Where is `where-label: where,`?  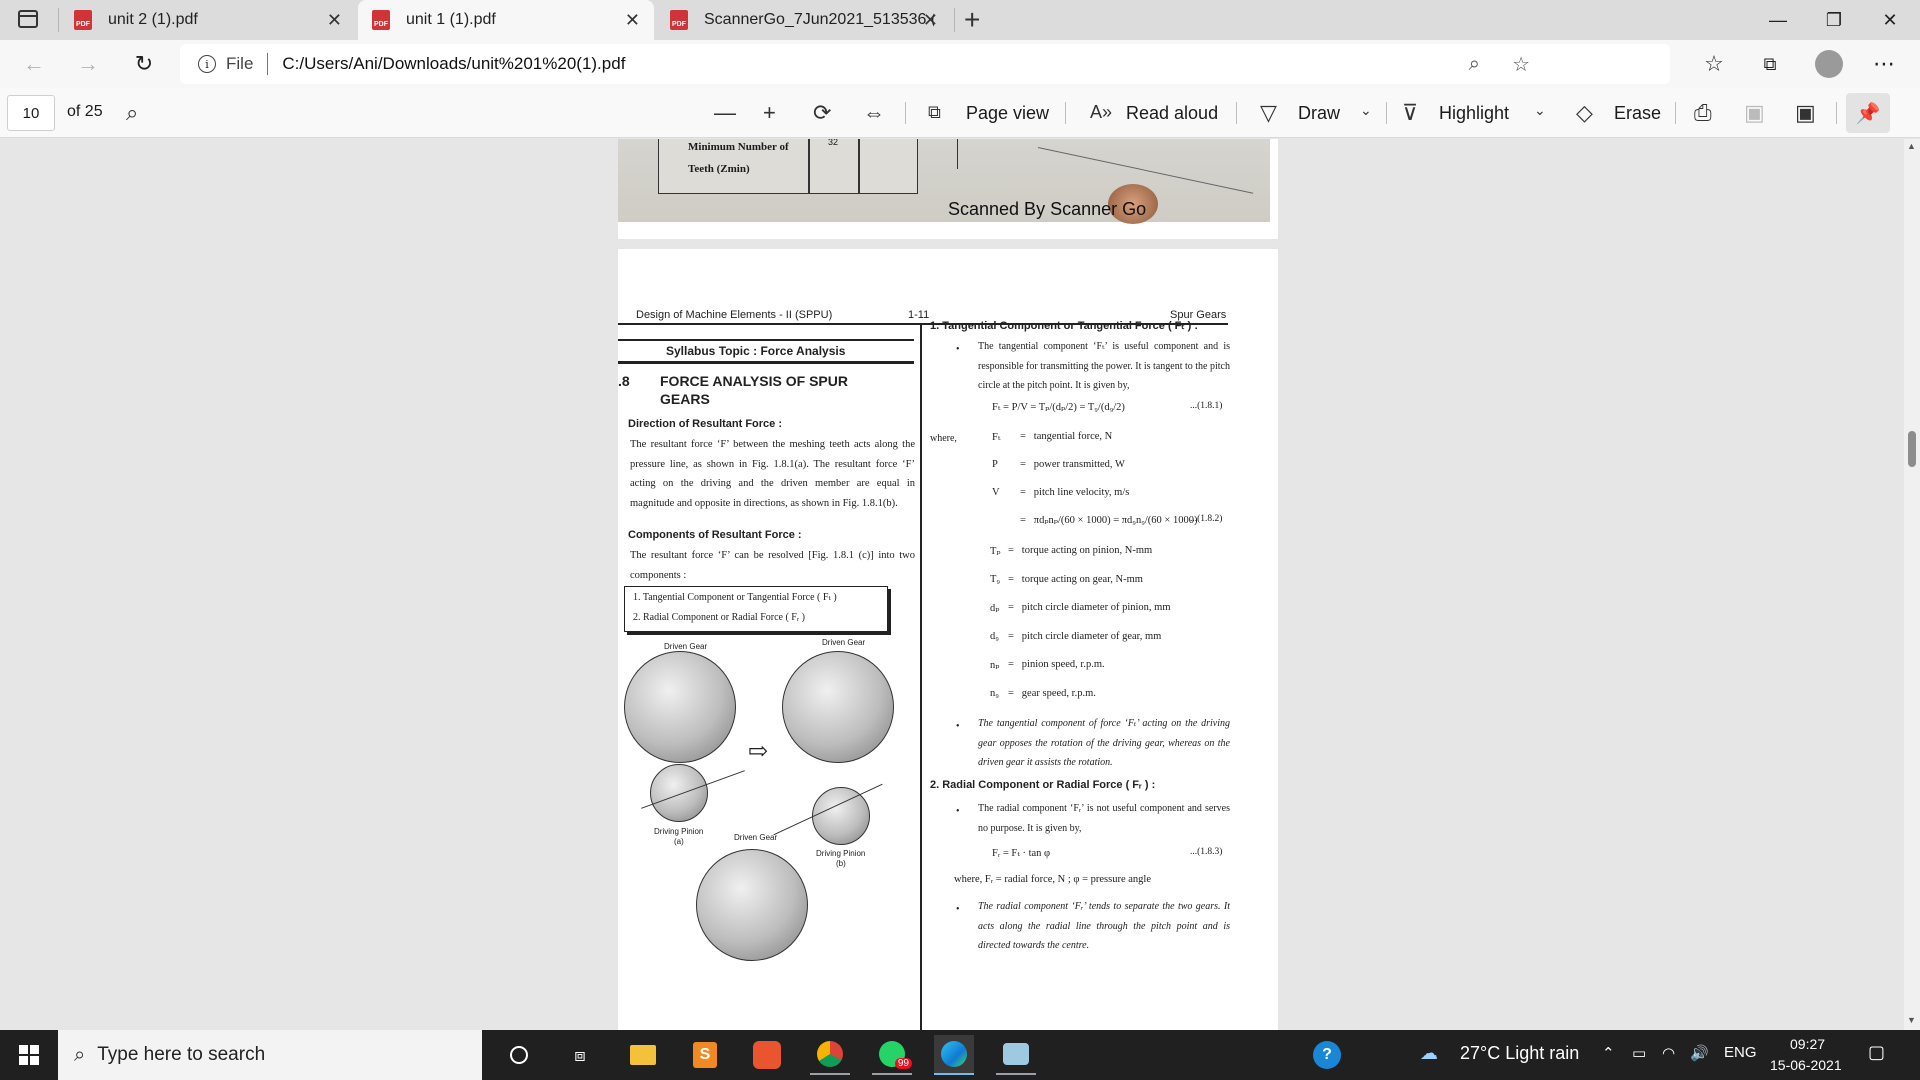 where-label: where, is located at coordinates (943, 438).